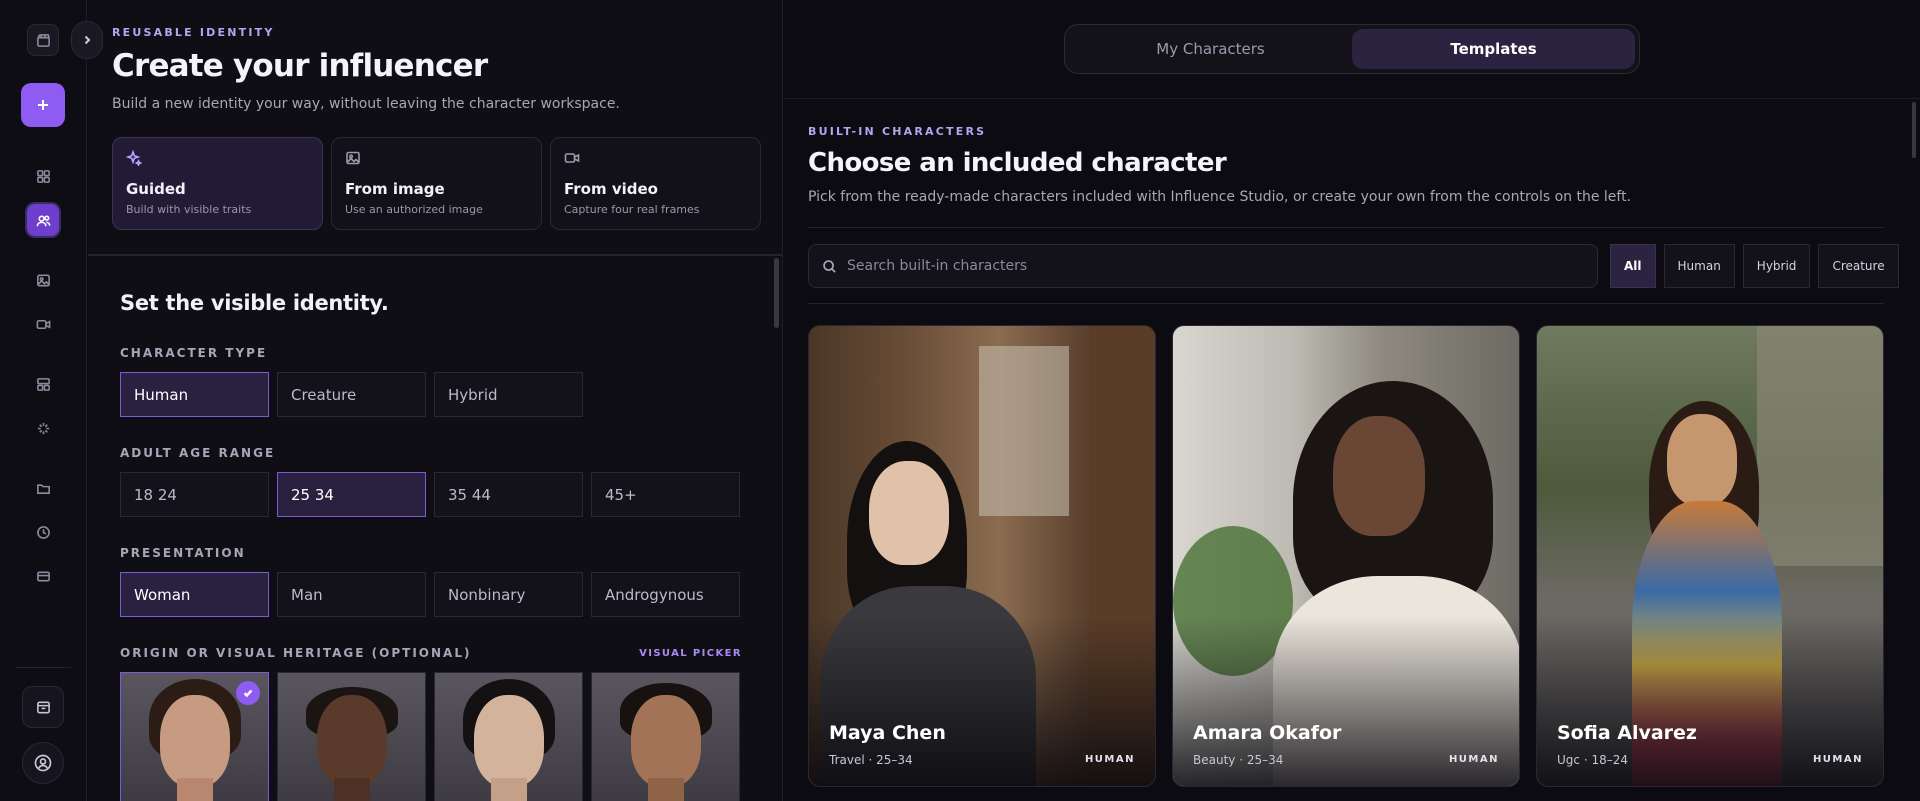  Describe the element at coordinates (665, 594) in the screenshot. I see `option-androgynous: Androgynous` at that location.